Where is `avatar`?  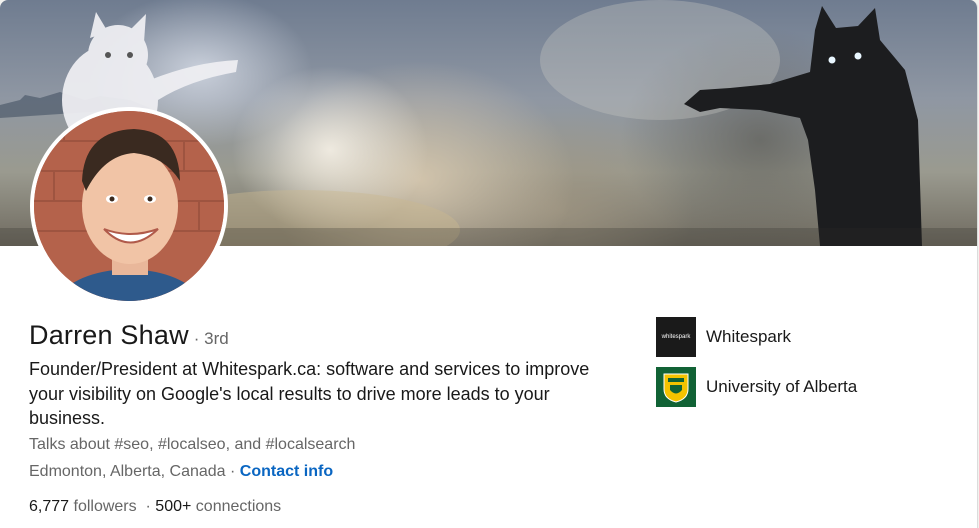 avatar is located at coordinates (129, 206).